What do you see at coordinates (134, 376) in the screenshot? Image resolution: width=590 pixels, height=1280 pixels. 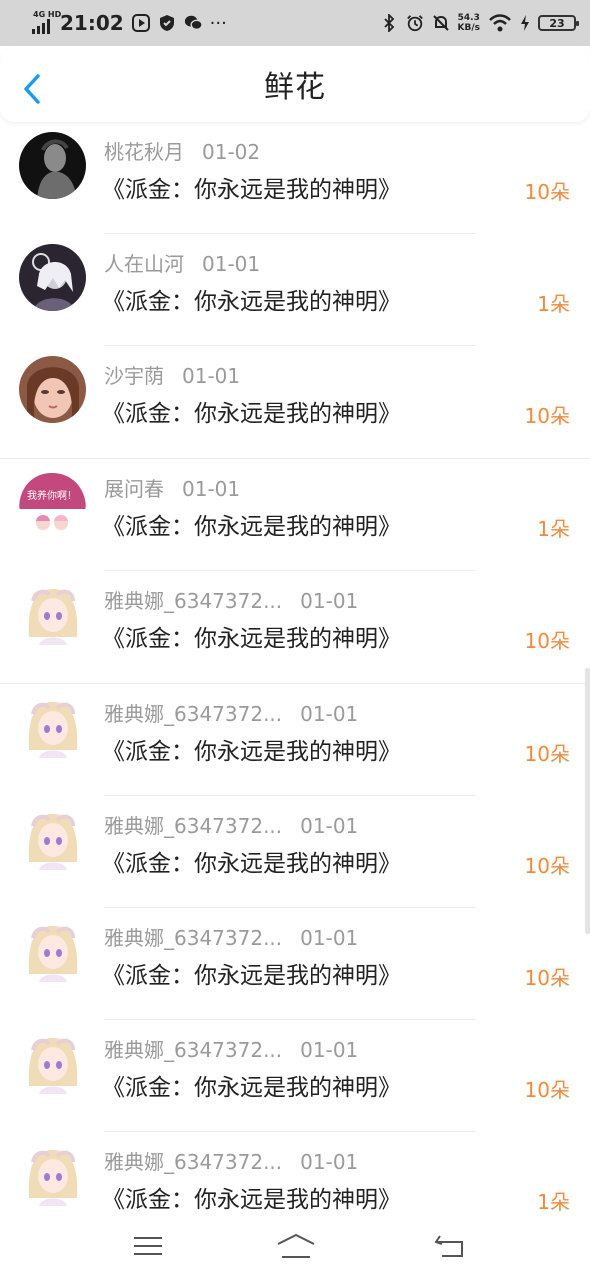 I see `user-name: 沙宇荫` at bounding box center [134, 376].